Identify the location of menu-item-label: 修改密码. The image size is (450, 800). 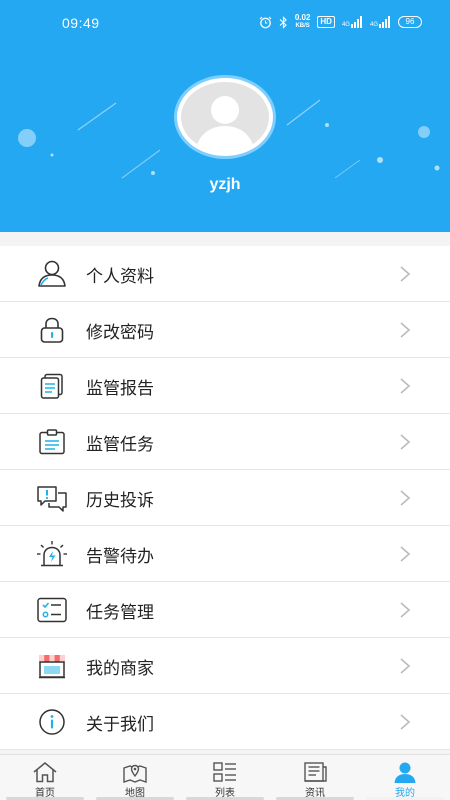
(120, 333).